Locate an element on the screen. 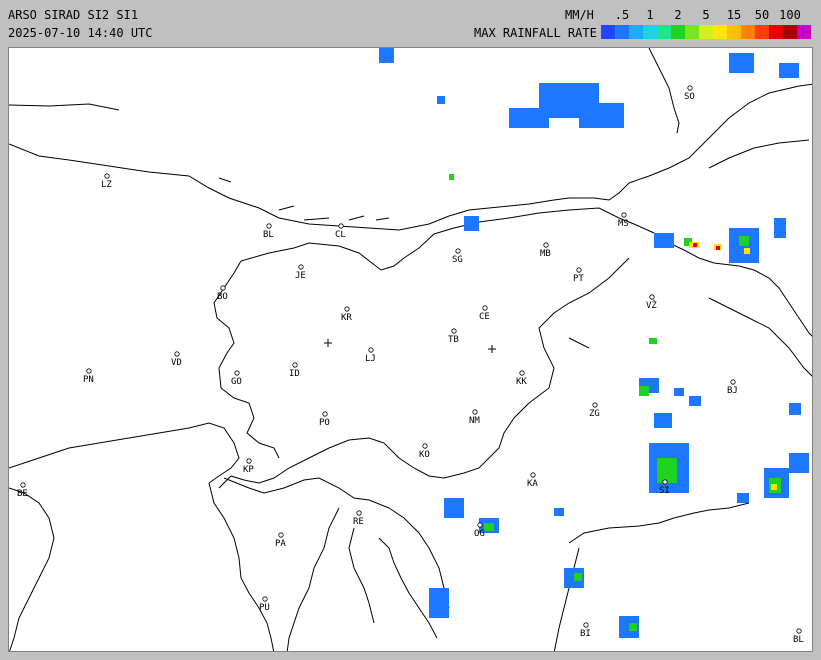  city-label: SO is located at coordinates (689, 97).